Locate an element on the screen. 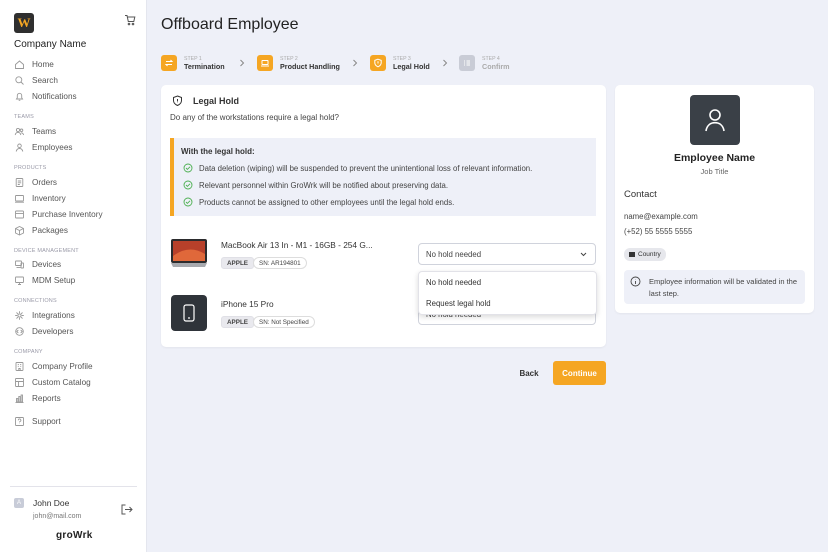 The width and height of the screenshot is (828, 552). sidebar-item-home: Home is located at coordinates (34, 64).